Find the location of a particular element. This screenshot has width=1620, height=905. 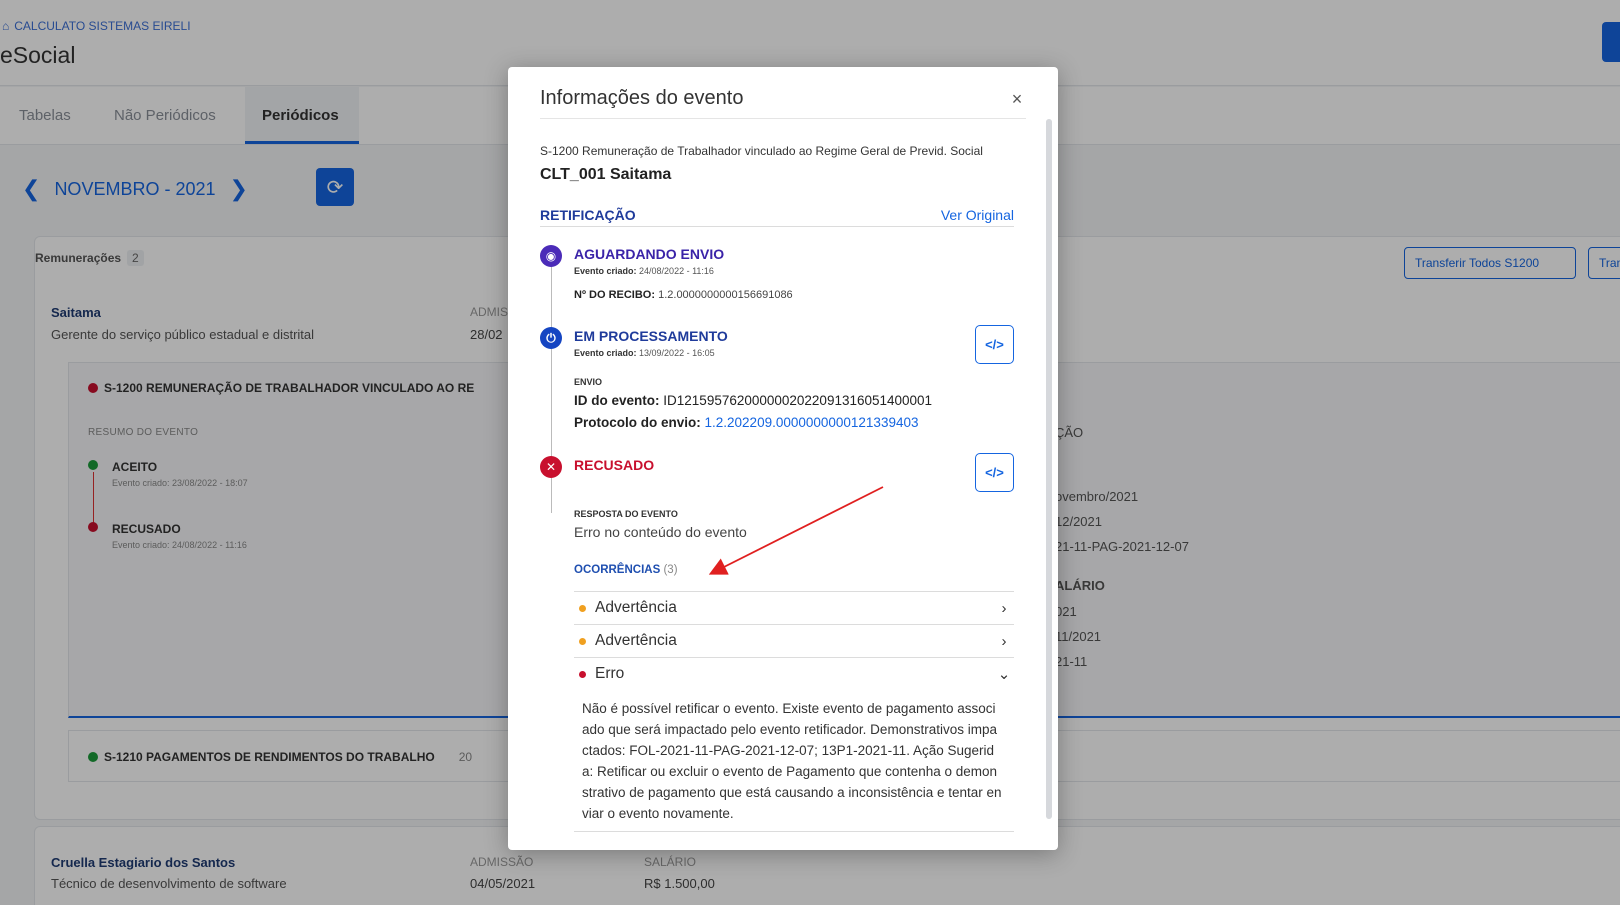

modal-title: Informações do evento is located at coordinates (642, 98).